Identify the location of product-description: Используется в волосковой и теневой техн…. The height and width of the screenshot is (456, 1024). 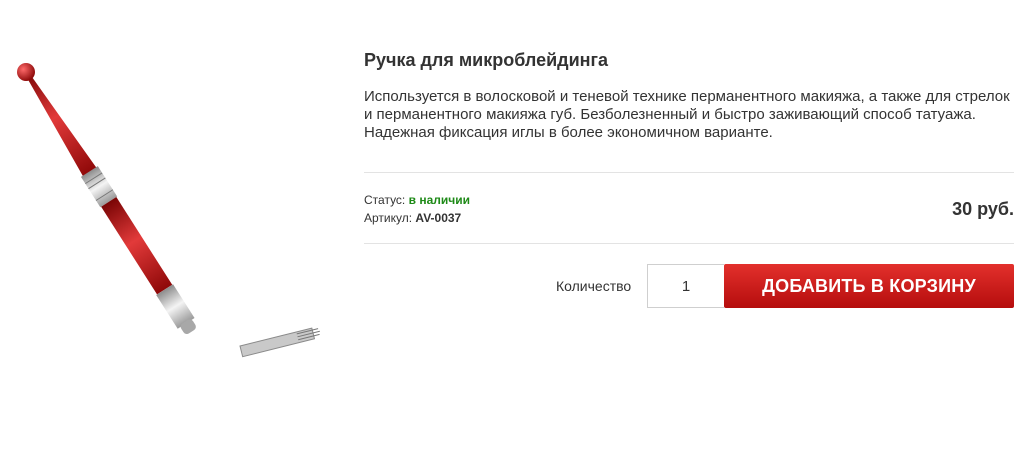
(687, 114).